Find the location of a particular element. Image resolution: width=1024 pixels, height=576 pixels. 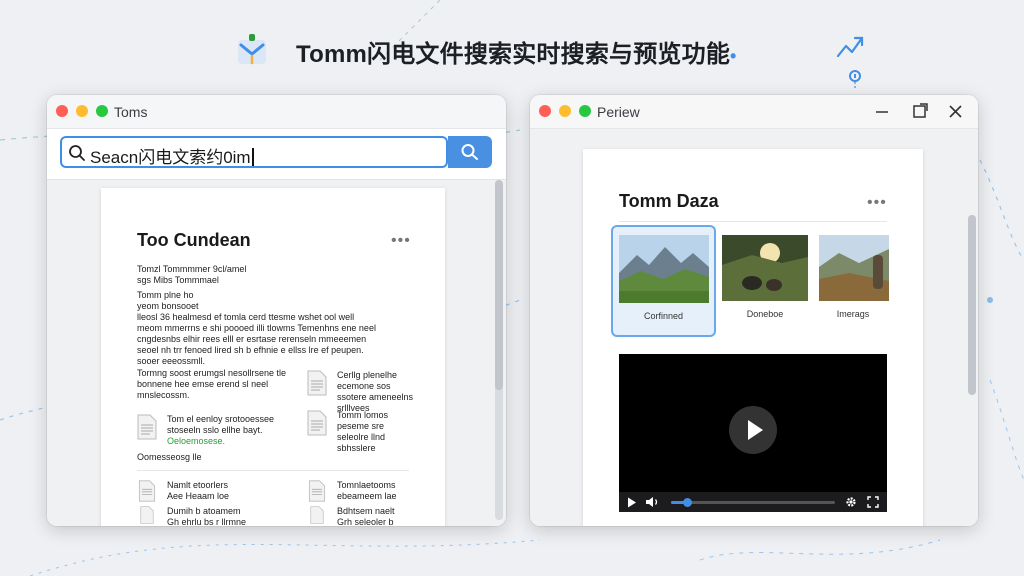

search-value: Seacn闪电文索约0im is located at coordinates (170, 157).